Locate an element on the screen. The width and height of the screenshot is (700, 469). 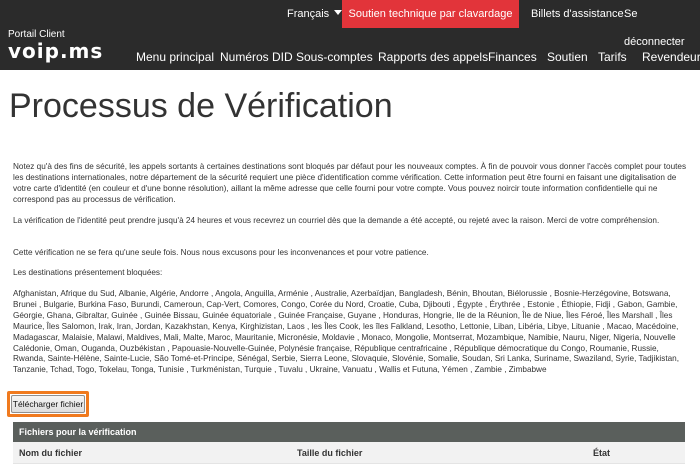
destinations-heading: Les destinations présentement bloquées: is located at coordinates (88, 272).